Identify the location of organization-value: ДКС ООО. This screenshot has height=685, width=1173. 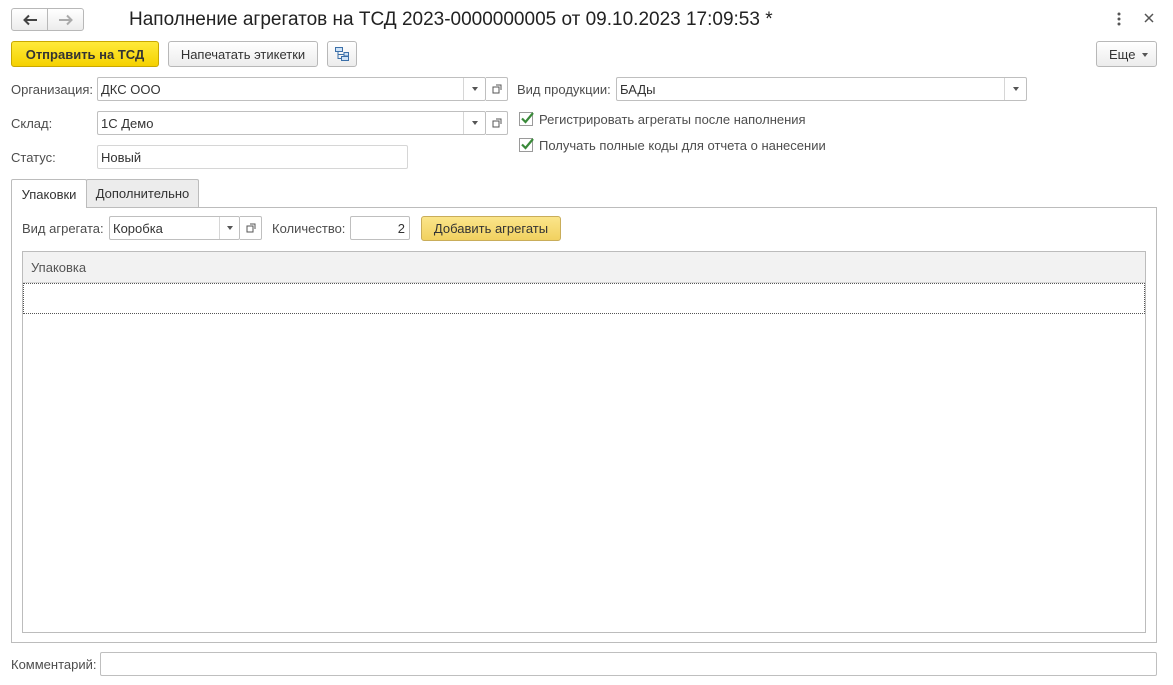
(131, 89).